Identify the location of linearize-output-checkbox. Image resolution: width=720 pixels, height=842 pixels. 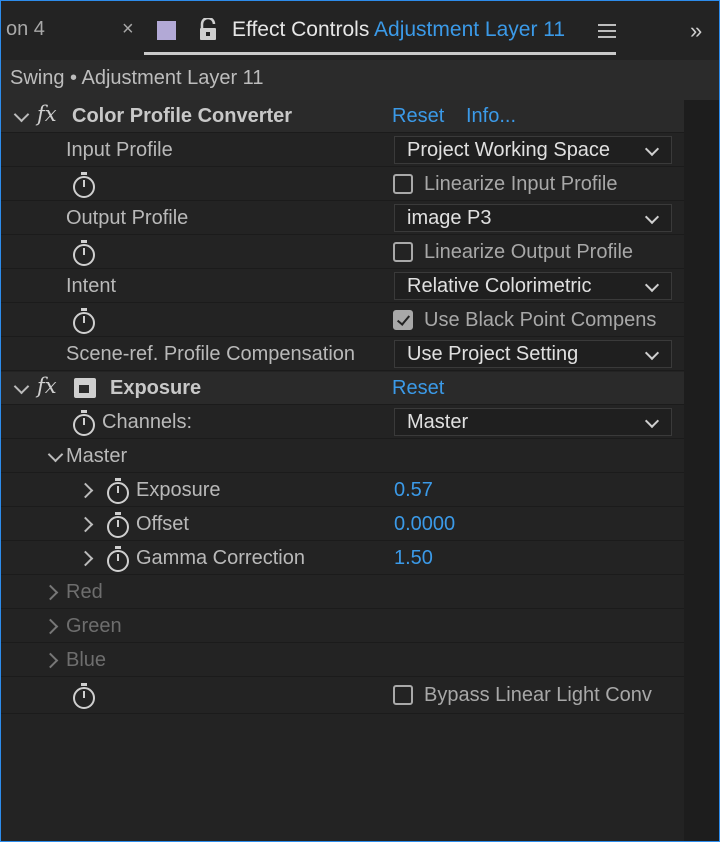
(403, 252).